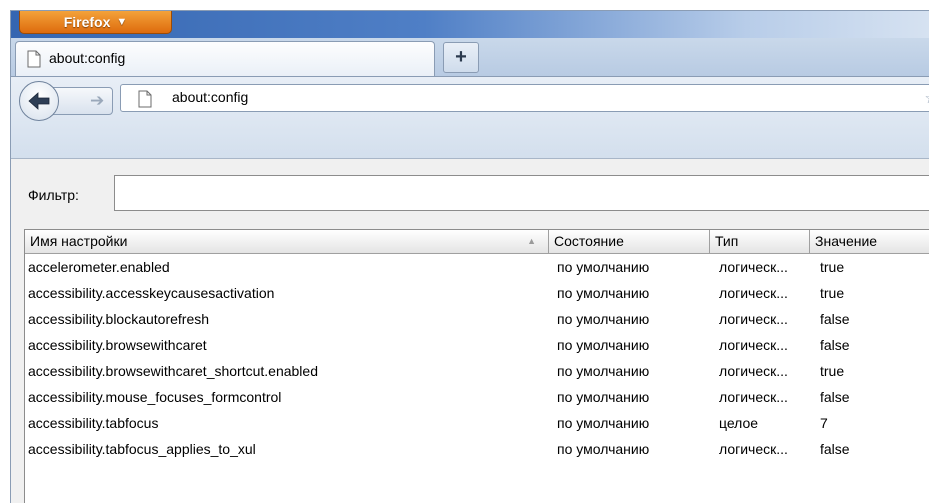  I want to click on pref-name: accessibility.browsewithcaret, so click(117, 345).